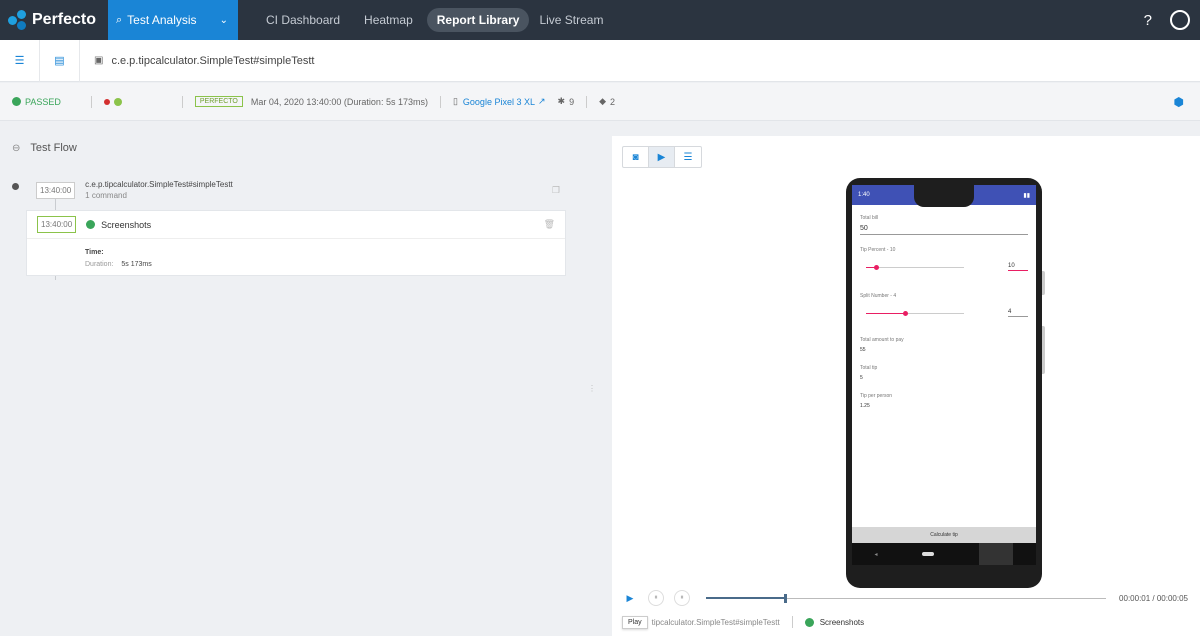 Image resolution: width=1200 pixels, height=636 pixels. I want to click on tip-per-person-label: Tip per person, so click(876, 396).